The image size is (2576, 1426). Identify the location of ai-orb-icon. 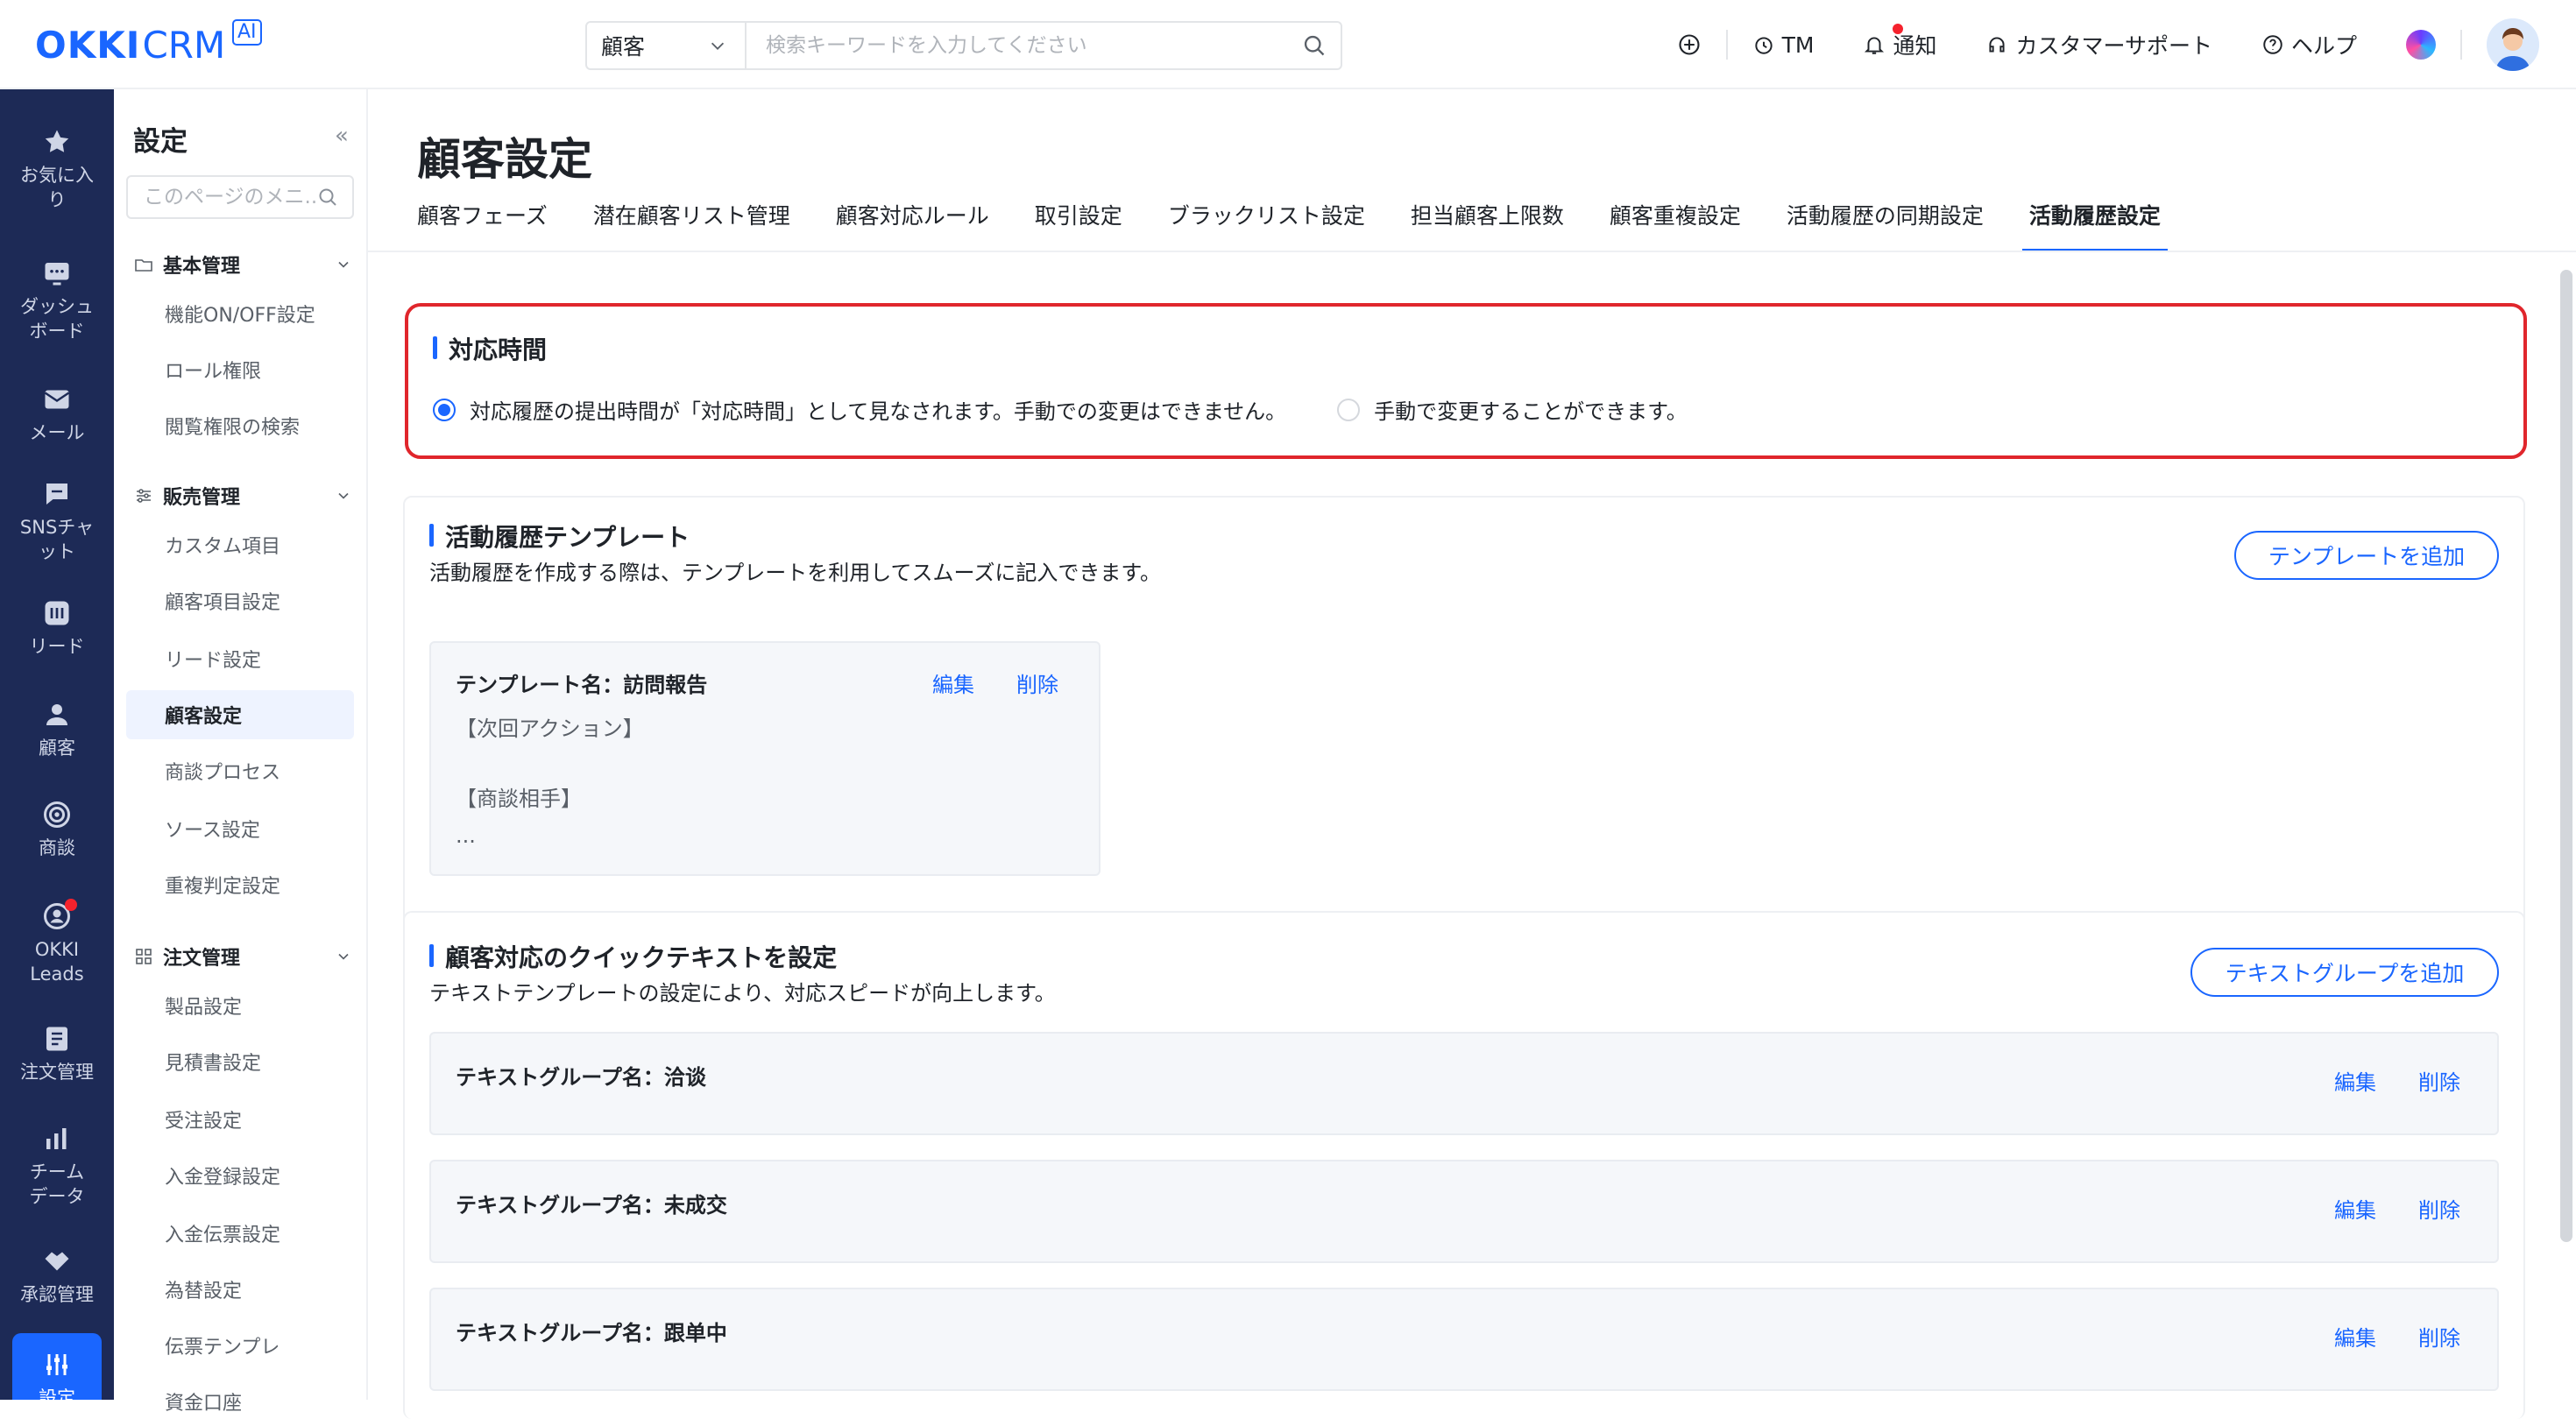
(2421, 45).